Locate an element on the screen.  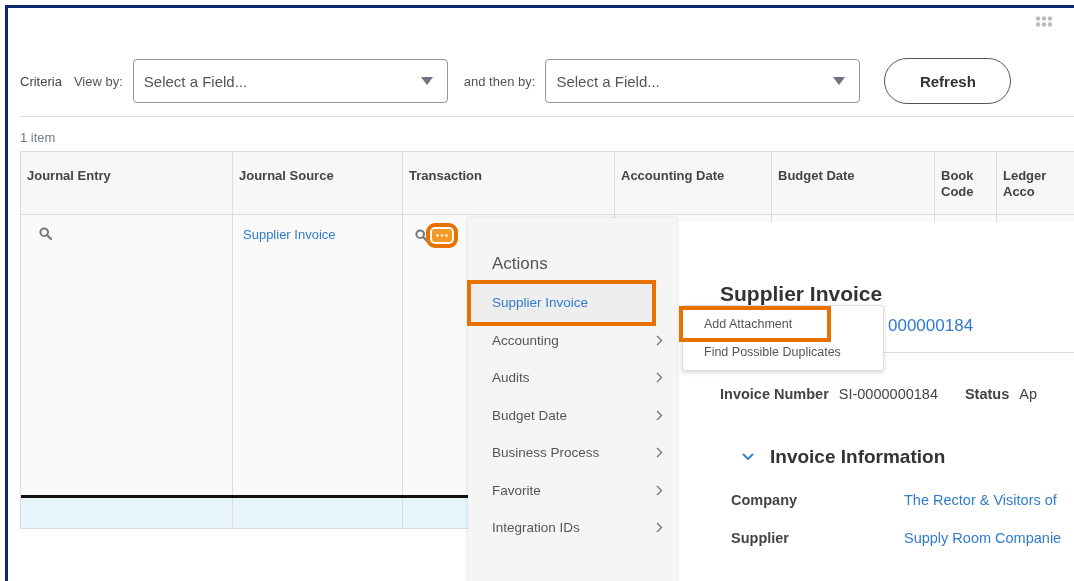
field-label: Invoice Number is located at coordinates (774, 394).